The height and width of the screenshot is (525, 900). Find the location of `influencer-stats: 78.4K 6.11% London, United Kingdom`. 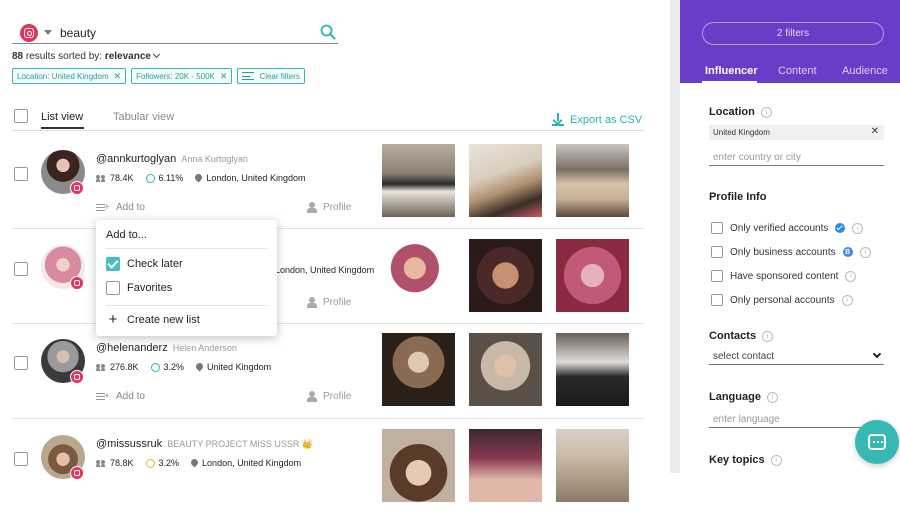

influencer-stats: 78.4K 6.11% London, United Kingdom is located at coordinates (200, 178).